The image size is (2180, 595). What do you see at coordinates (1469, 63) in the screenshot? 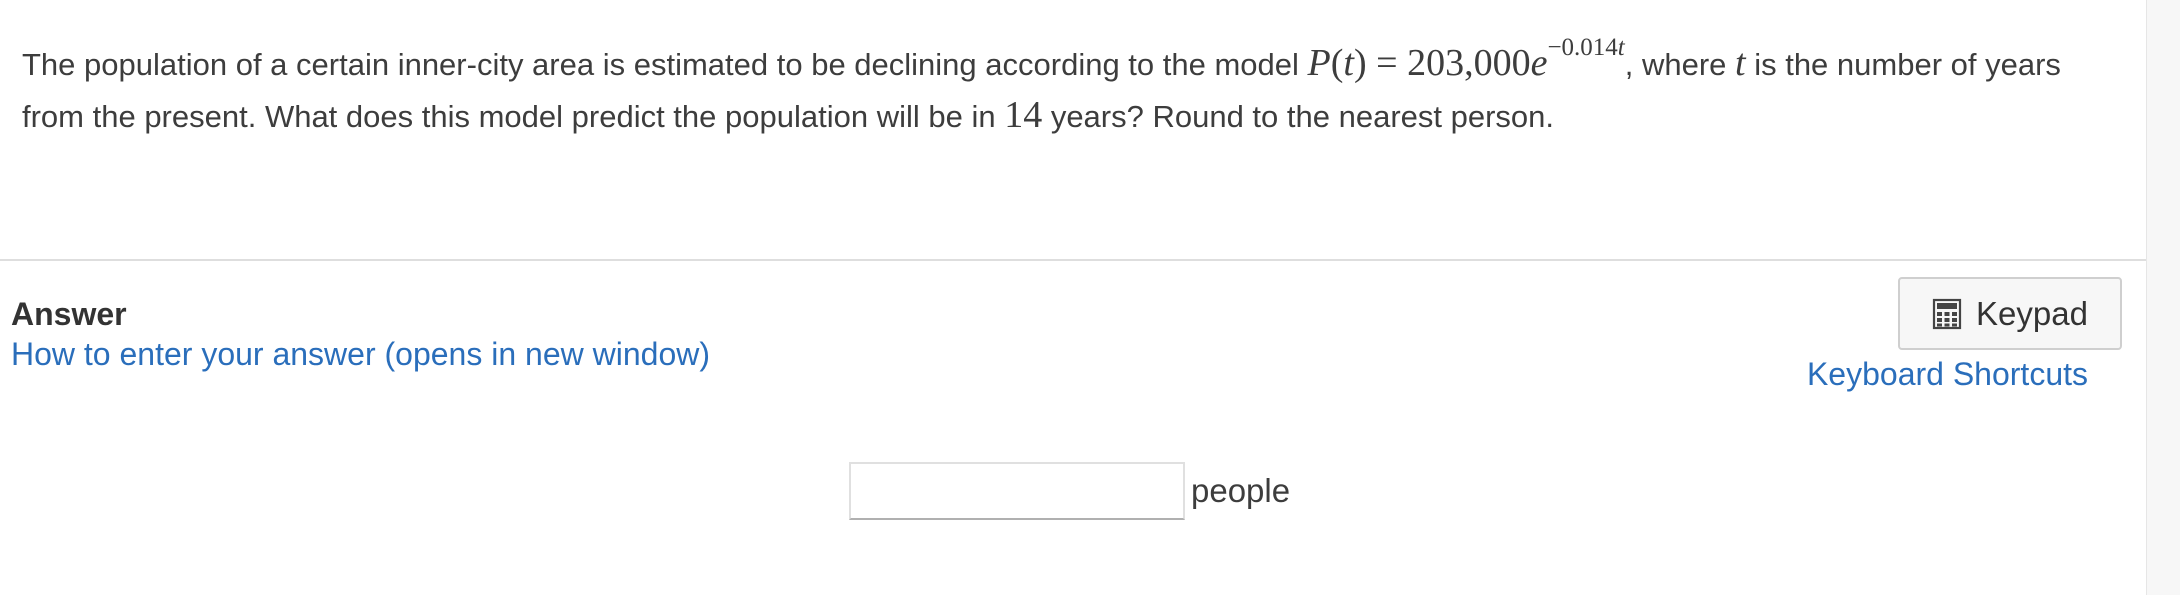
I see `formula-coefficient: 203,000` at bounding box center [1469, 63].